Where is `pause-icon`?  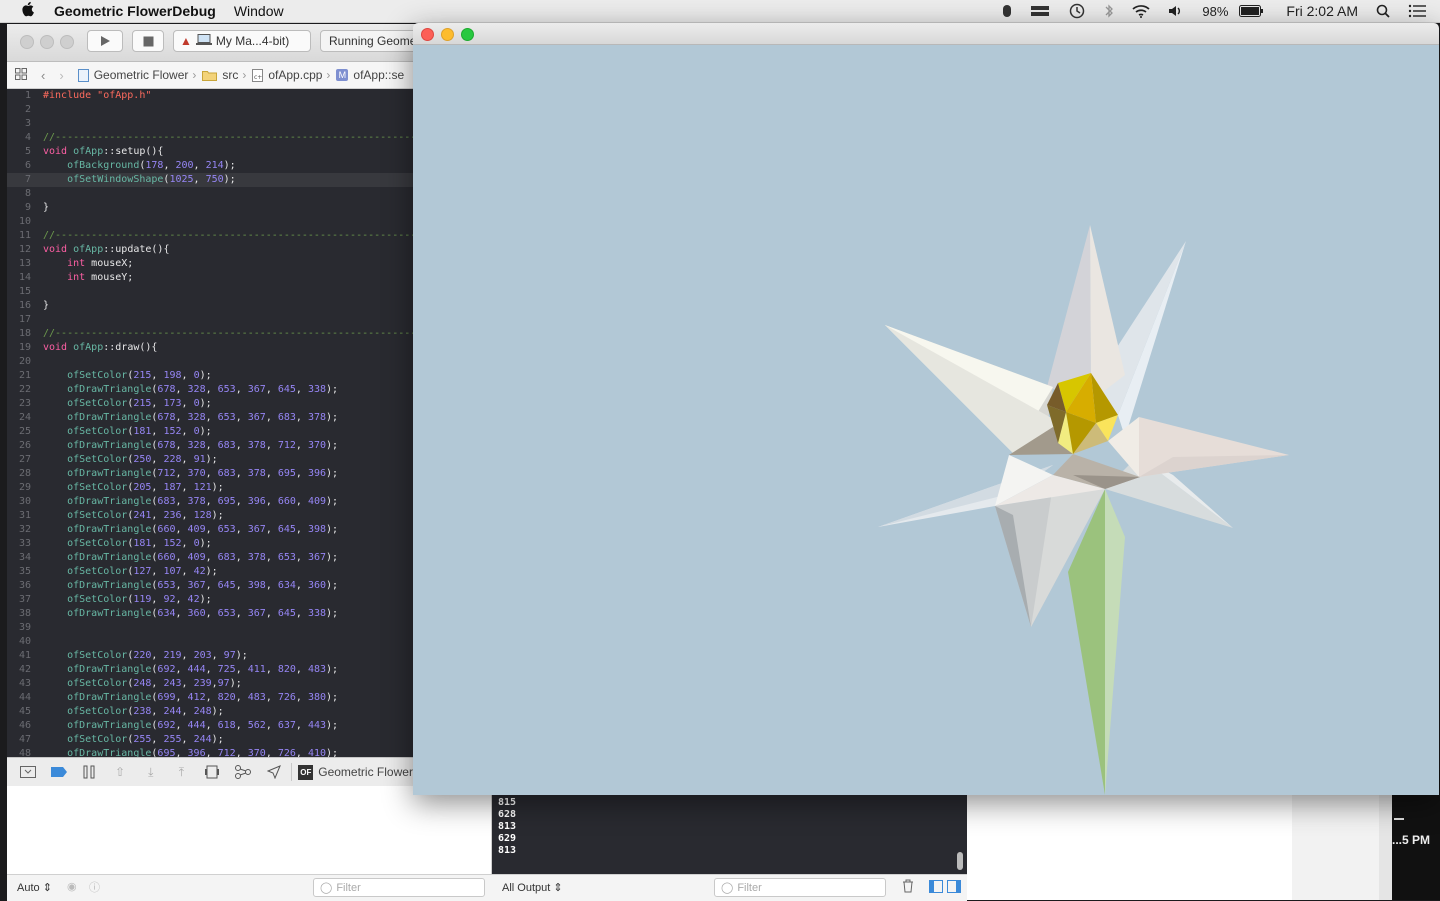
pause-icon is located at coordinates (89, 772).